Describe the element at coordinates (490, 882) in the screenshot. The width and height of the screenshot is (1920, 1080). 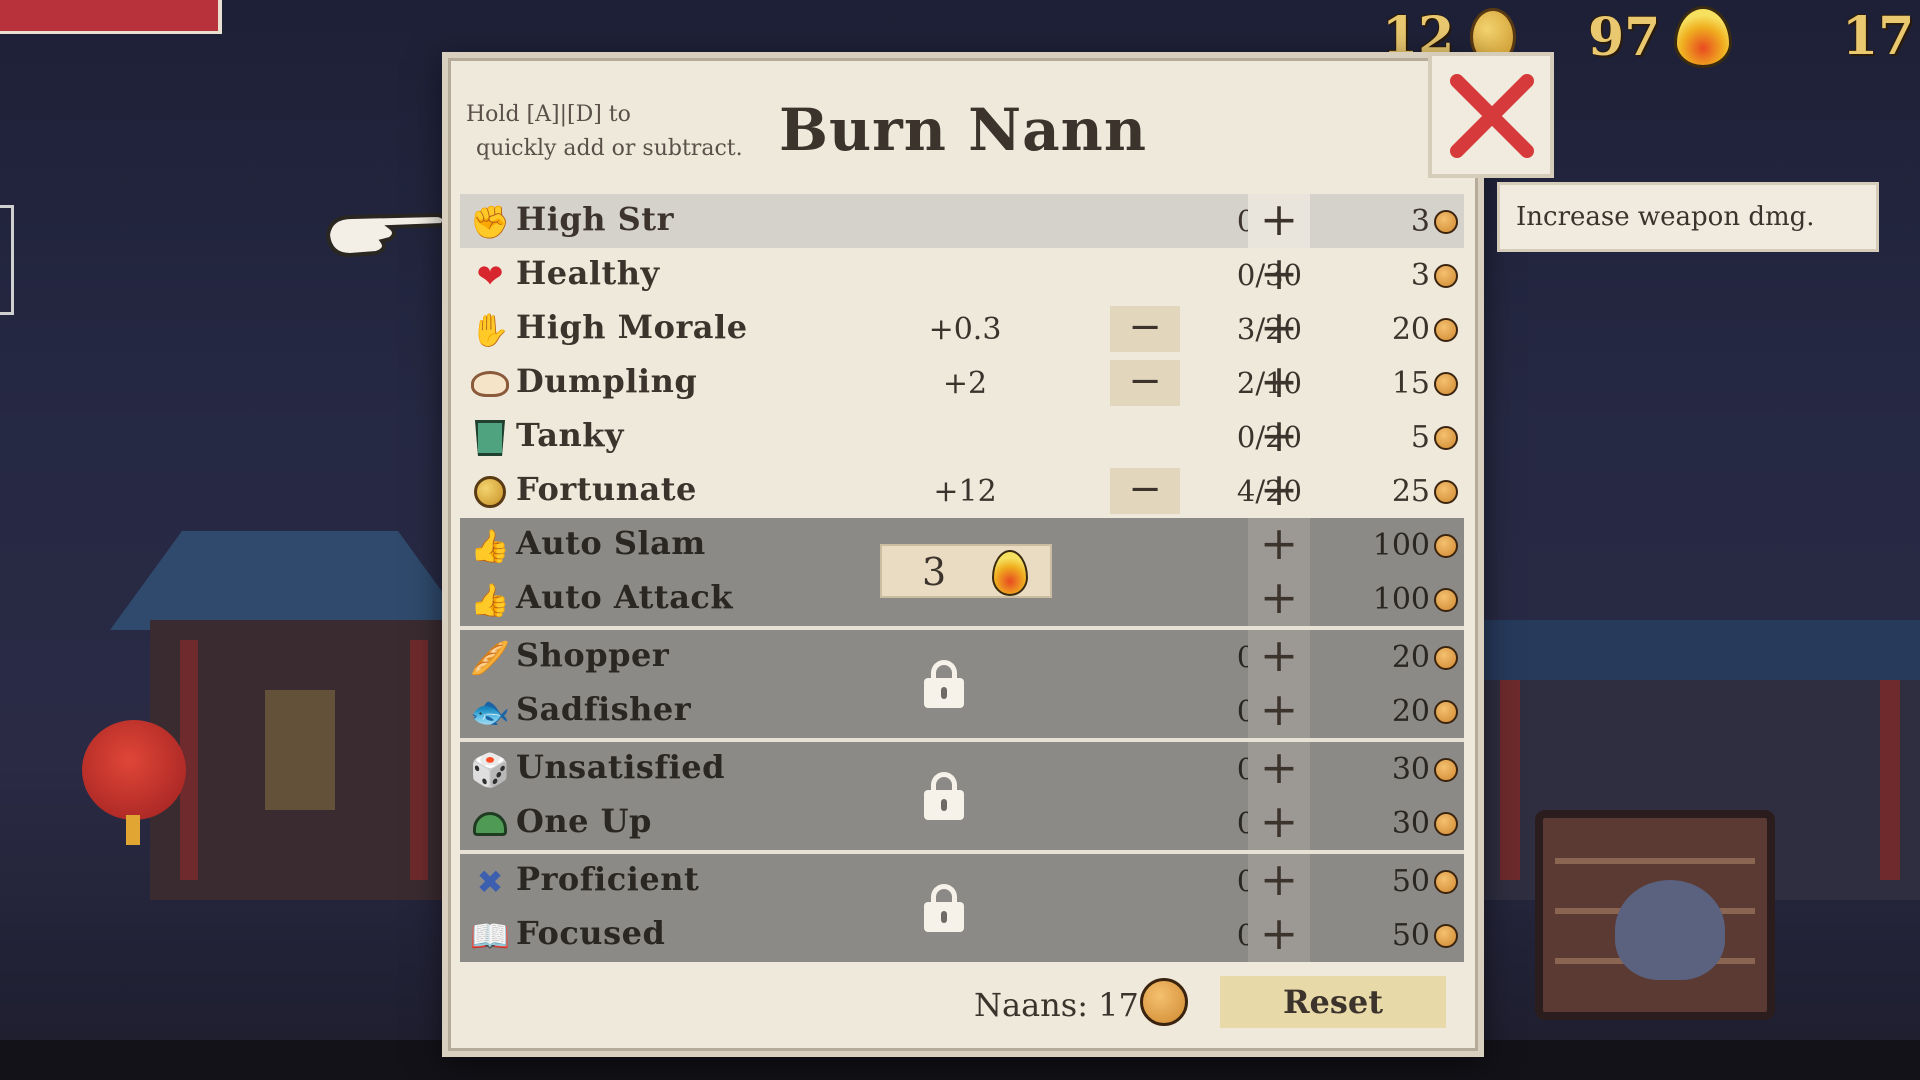
I see `crossed-arrows-icon: ✖` at that location.